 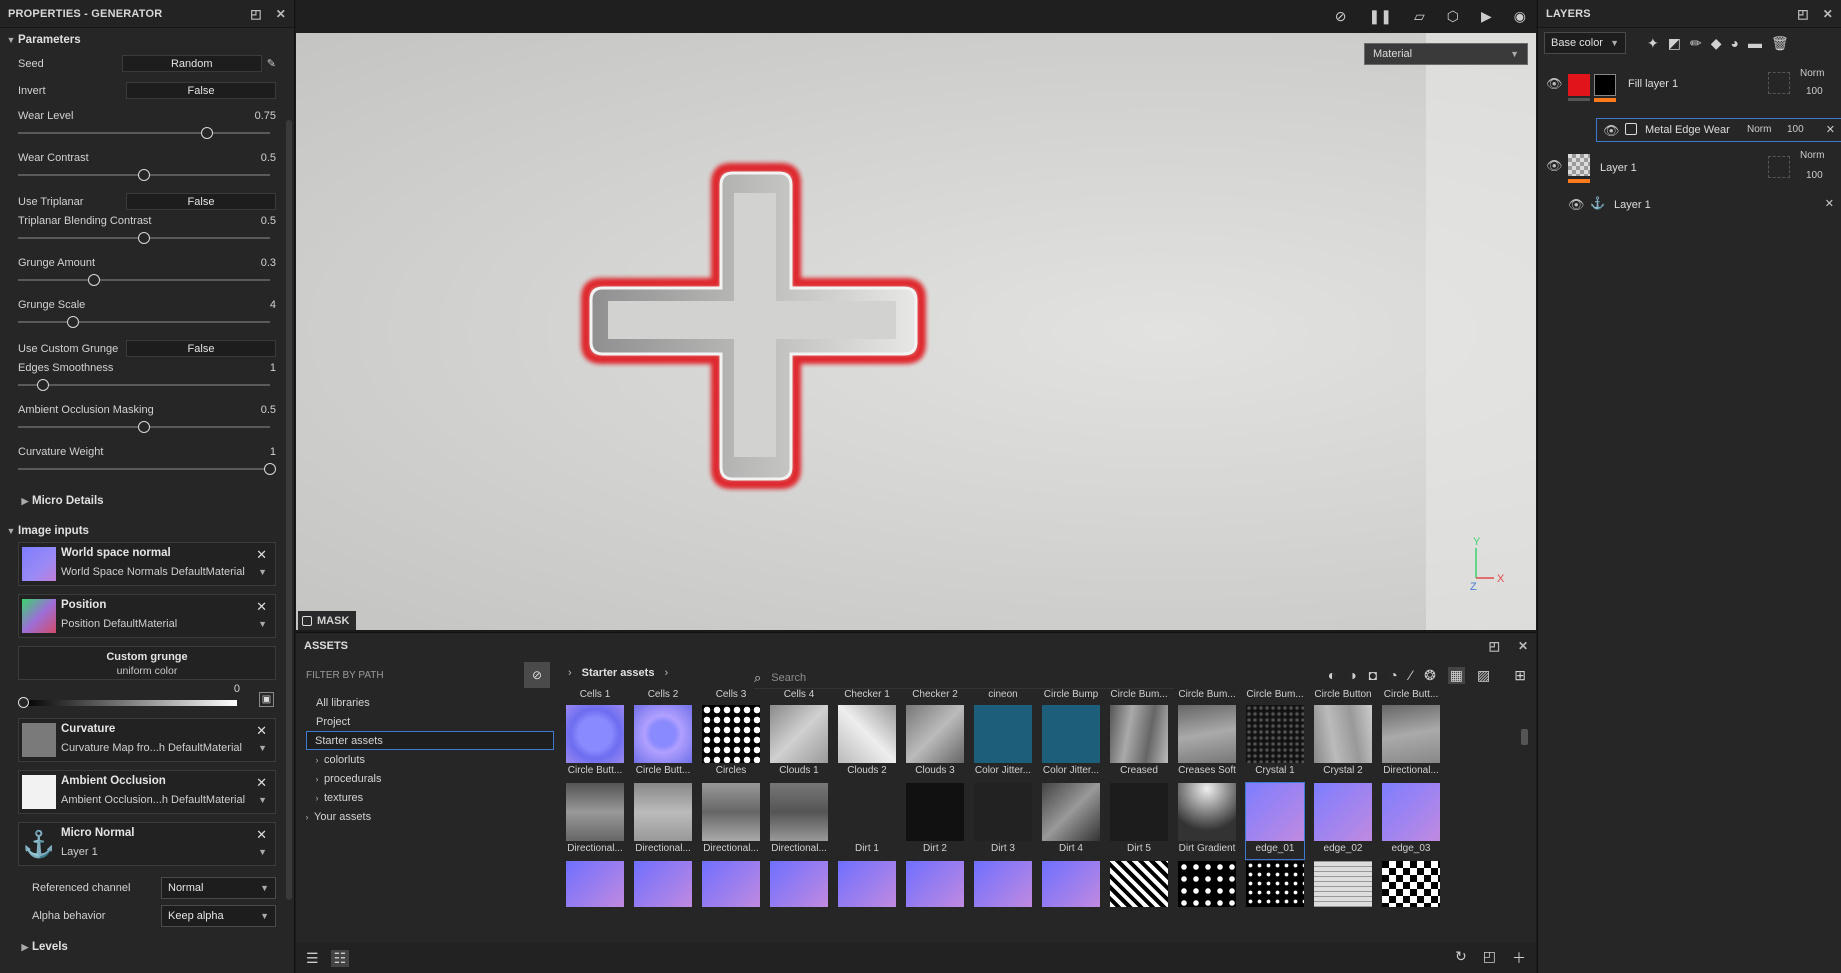 What do you see at coordinates (1524, 737) in the screenshot?
I see `grid-scrollbar` at bounding box center [1524, 737].